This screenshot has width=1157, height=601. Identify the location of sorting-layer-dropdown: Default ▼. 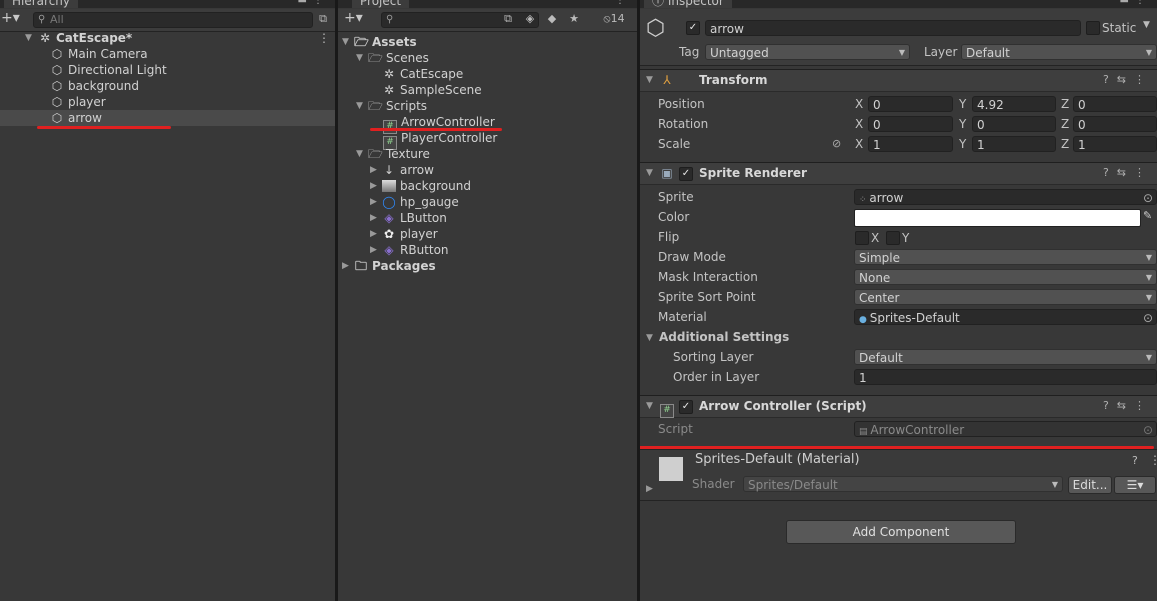
(1005, 357).